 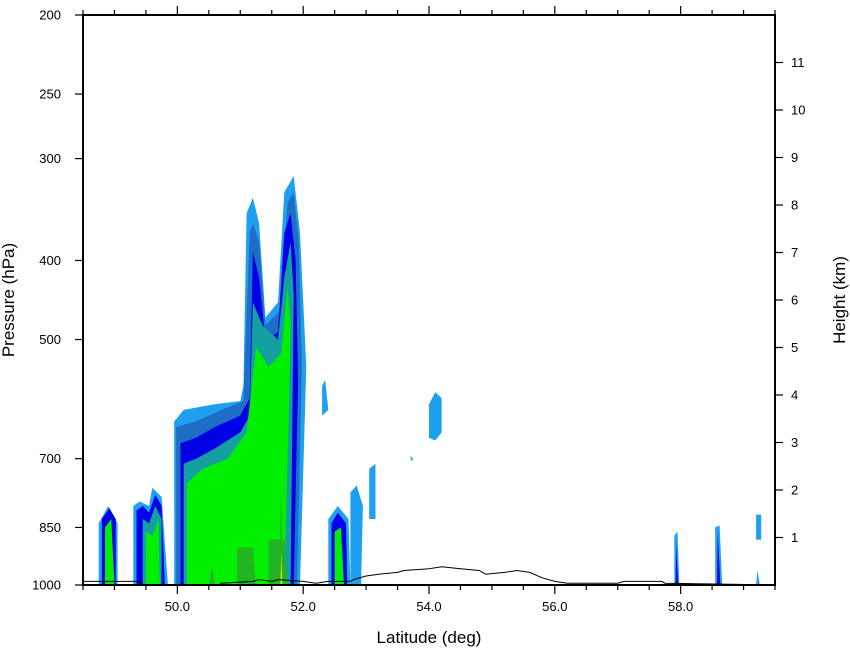 I want to click on y2-tick-label: 10, so click(x=798, y=110).